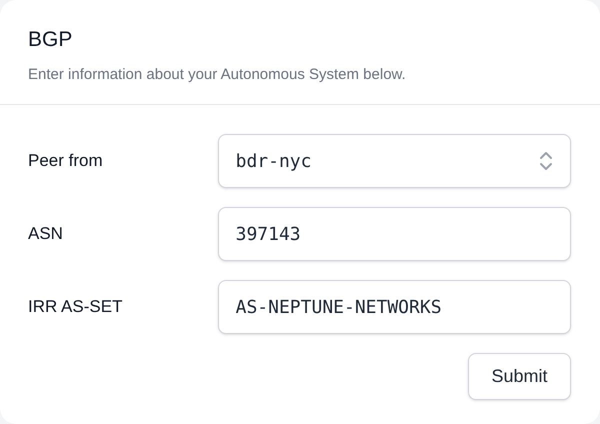 Image resolution: width=600 pixels, height=424 pixels. I want to click on card-description: Enter information about your Autonomous System below., so click(217, 74).